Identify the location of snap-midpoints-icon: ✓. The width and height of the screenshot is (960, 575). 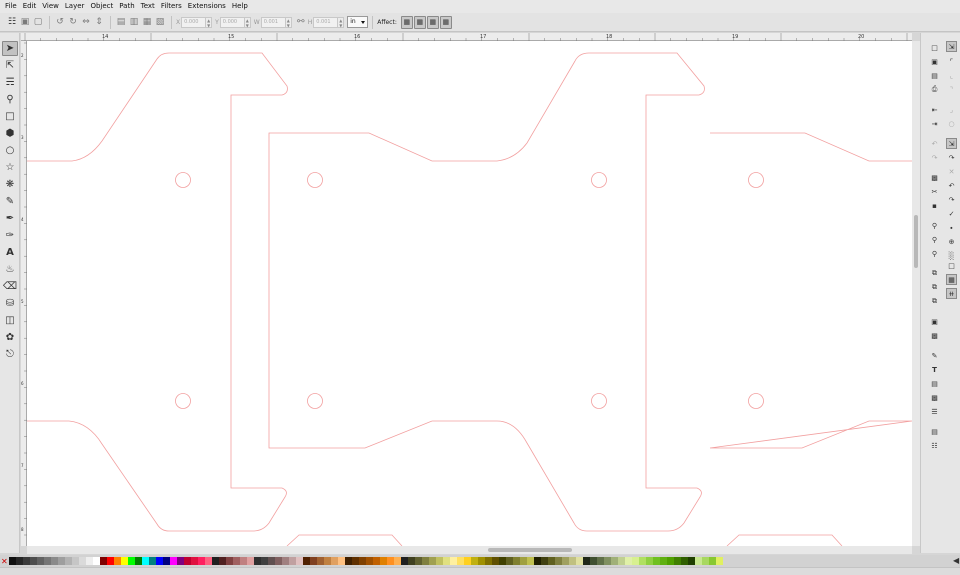
(951, 213).